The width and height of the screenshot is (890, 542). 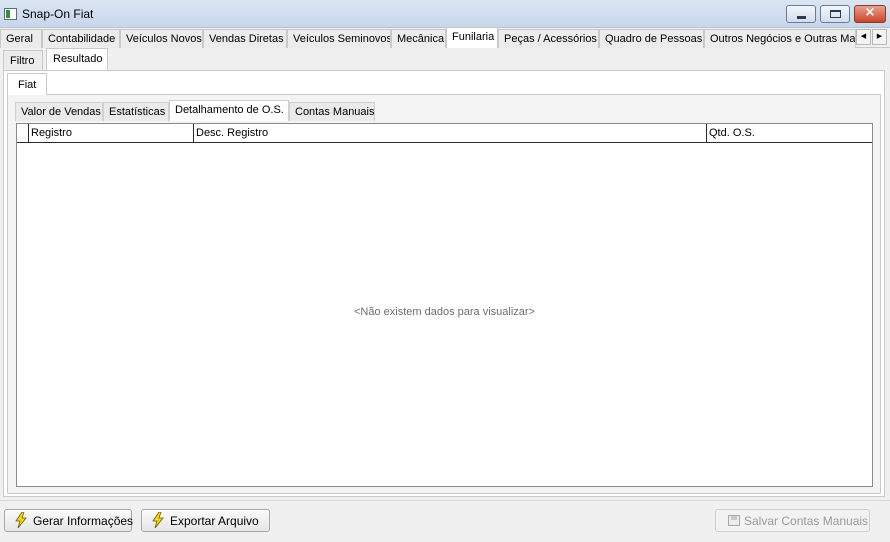 What do you see at coordinates (136, 111) in the screenshot?
I see `tab-estatisticas: Estatísticas` at bounding box center [136, 111].